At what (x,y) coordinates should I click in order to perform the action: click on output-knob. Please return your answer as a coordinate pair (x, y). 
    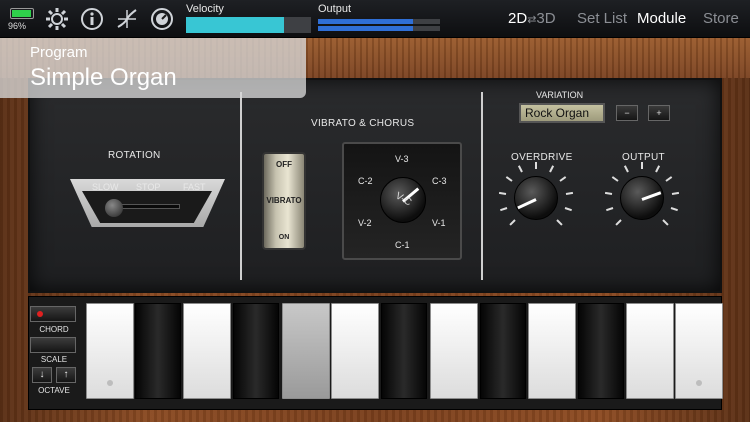
    Looking at the image, I should click on (642, 198).